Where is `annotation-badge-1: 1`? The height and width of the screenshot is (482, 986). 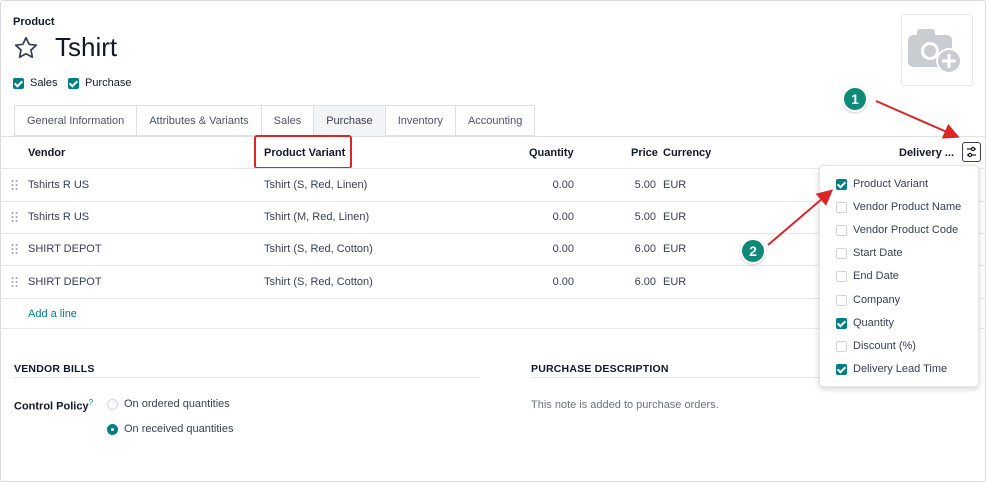
annotation-badge-1: 1 is located at coordinates (855, 99).